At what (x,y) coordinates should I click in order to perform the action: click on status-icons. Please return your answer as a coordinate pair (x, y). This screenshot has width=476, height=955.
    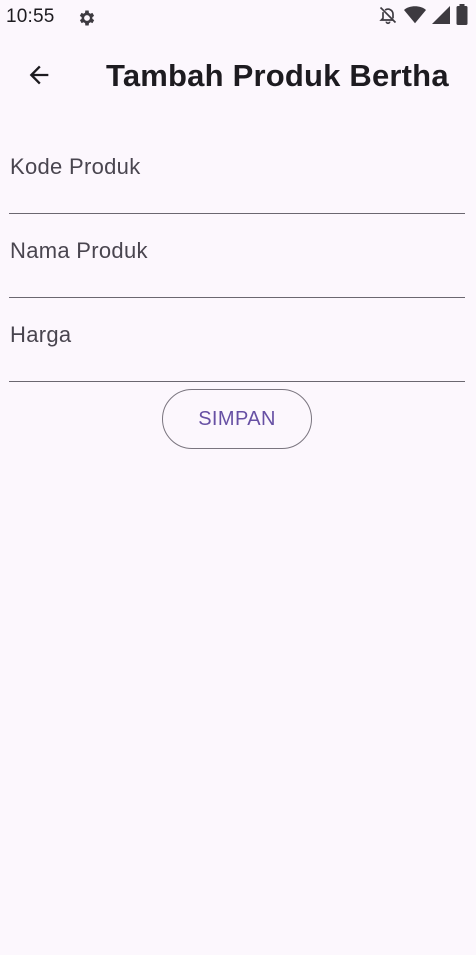
    Looking at the image, I should click on (423, 16).